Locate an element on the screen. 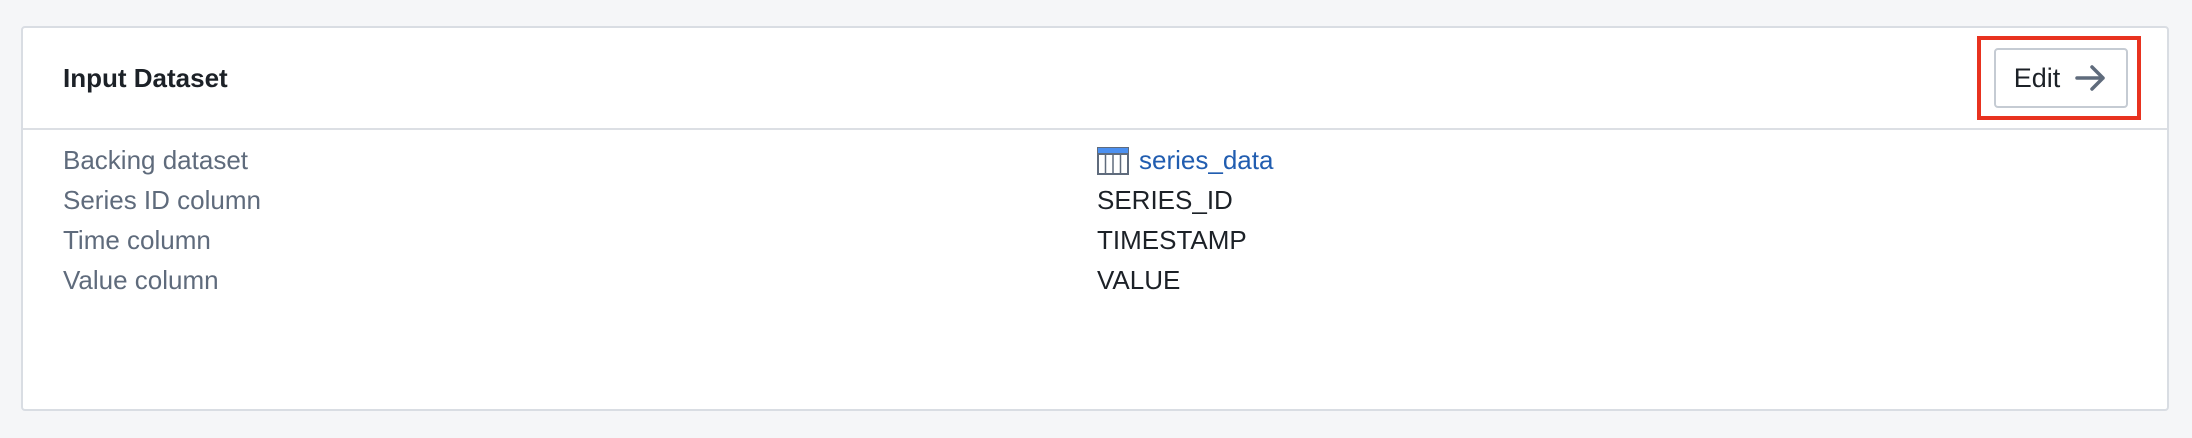 The height and width of the screenshot is (438, 2192). property-value: SERIES_ID is located at coordinates (1165, 200).